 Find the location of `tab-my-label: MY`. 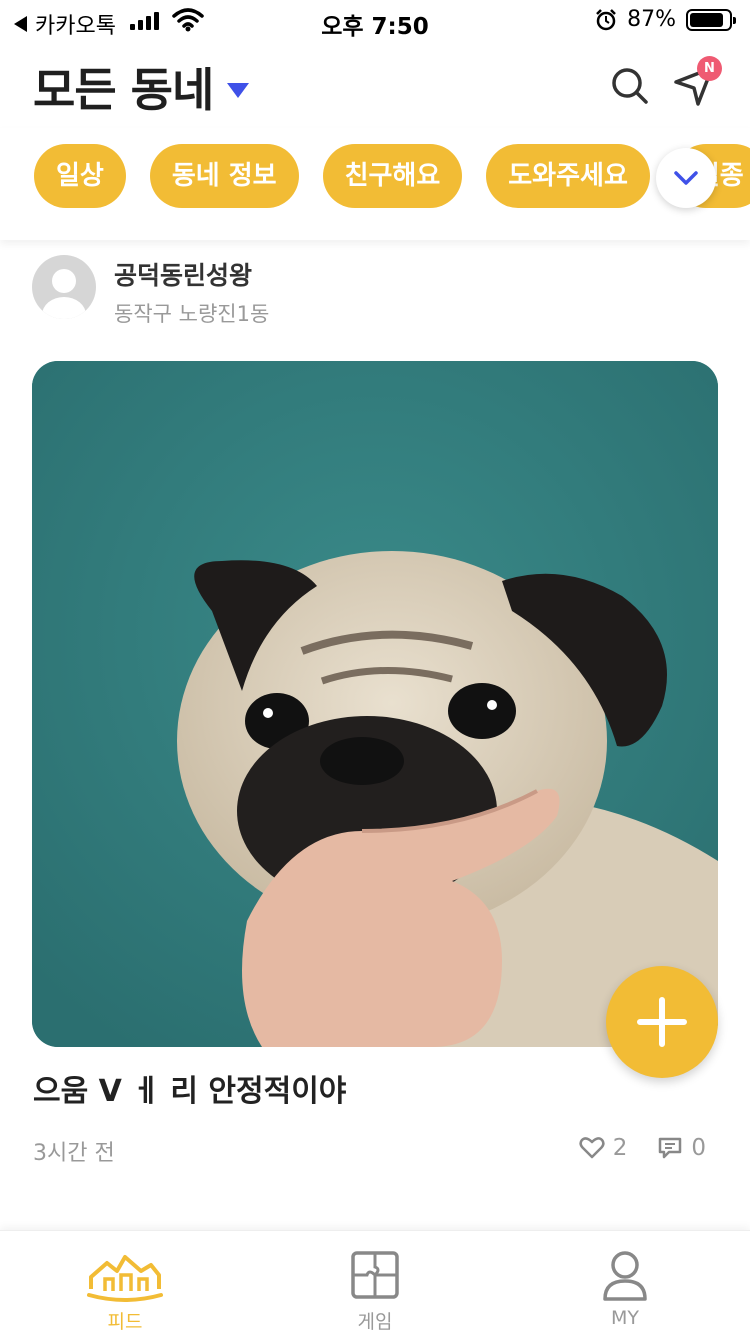

tab-my-label: MY is located at coordinates (625, 1318).